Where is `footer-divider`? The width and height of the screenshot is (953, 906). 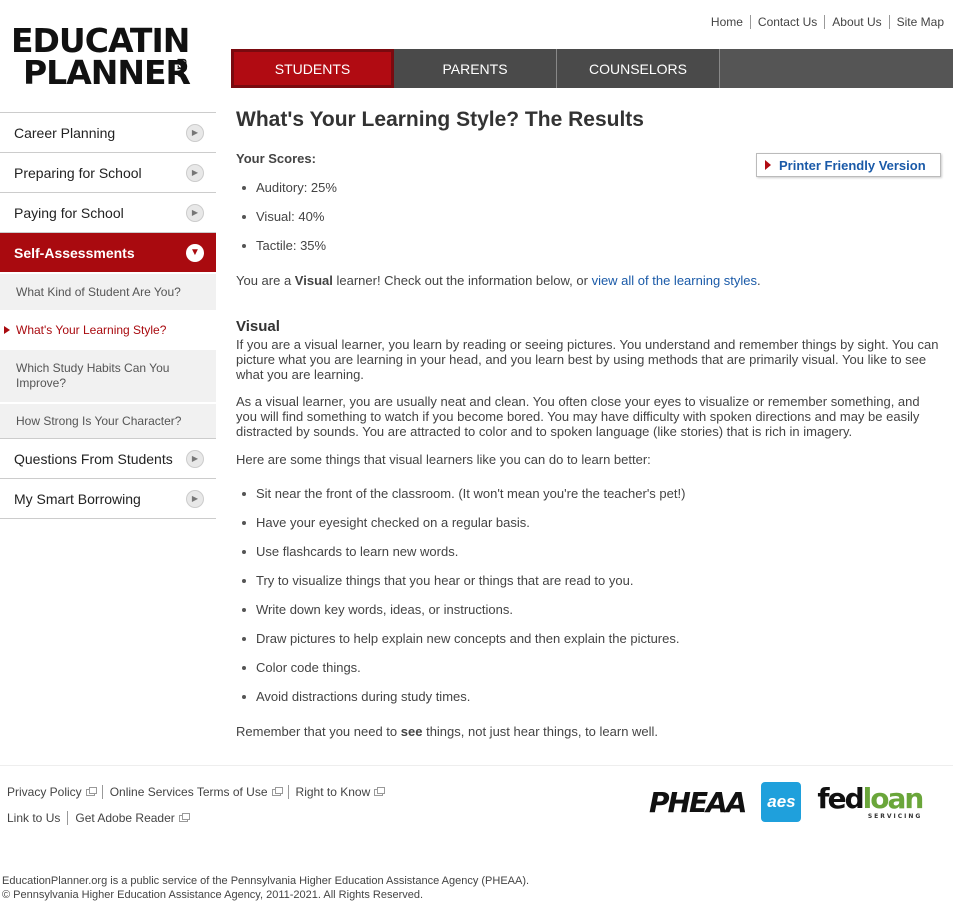
footer-divider is located at coordinates (476, 765).